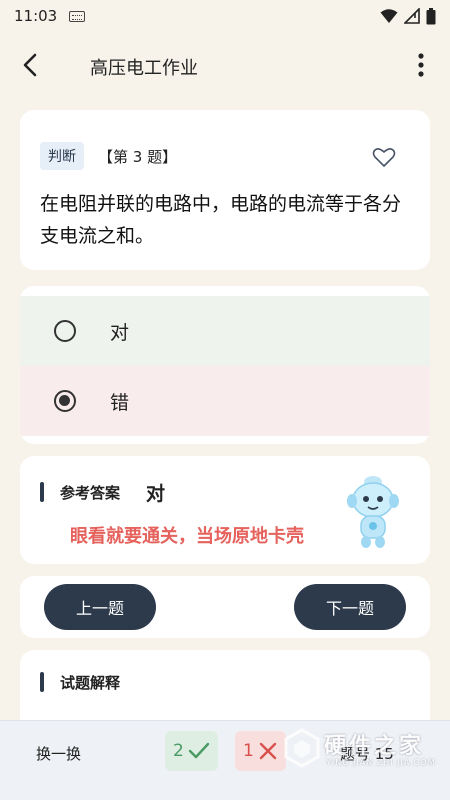 Image resolution: width=450 pixels, height=800 pixels. I want to click on page-title: 高压电工作业, so click(144, 68).